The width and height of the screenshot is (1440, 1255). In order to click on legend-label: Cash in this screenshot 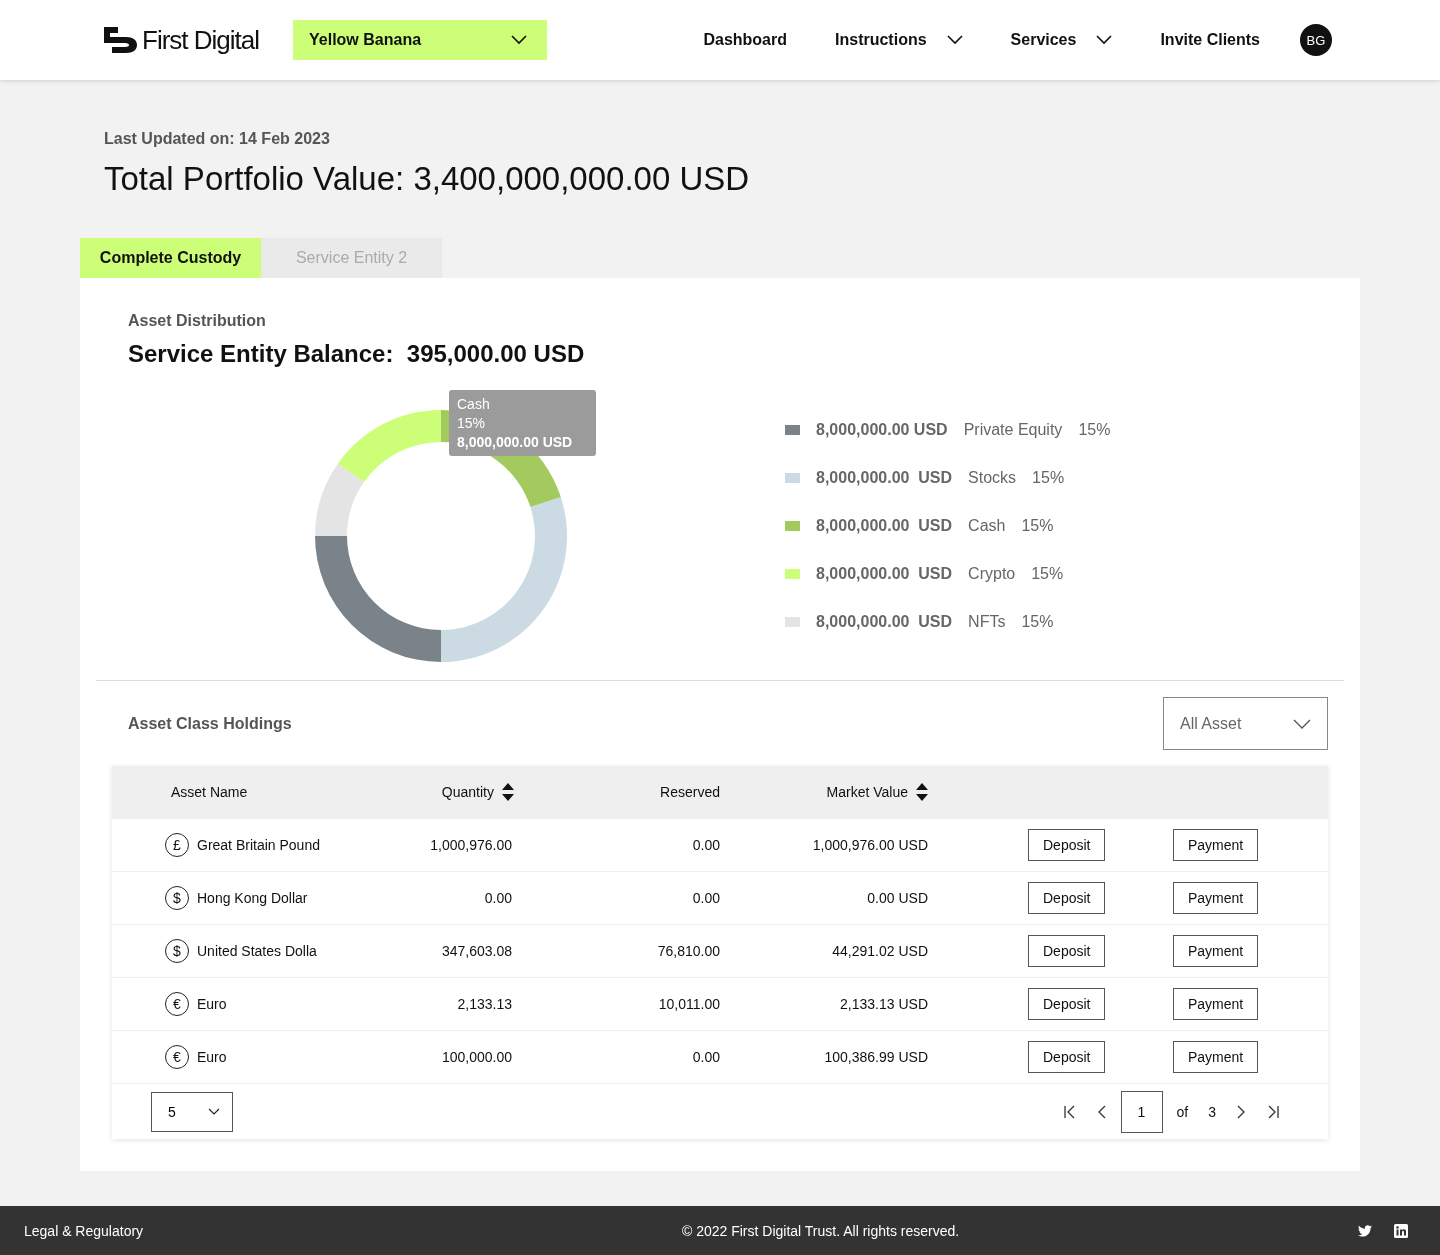, I will do `click(987, 526)`.